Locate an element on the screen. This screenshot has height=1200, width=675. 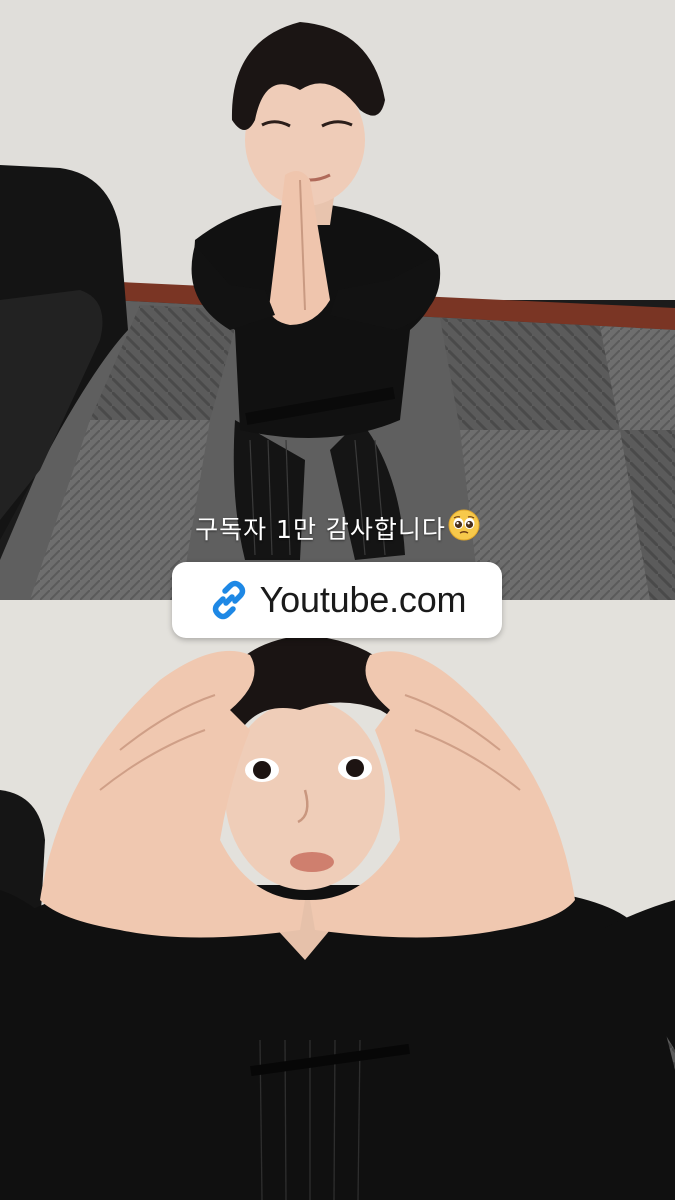
link-icon is located at coordinates (229, 600).